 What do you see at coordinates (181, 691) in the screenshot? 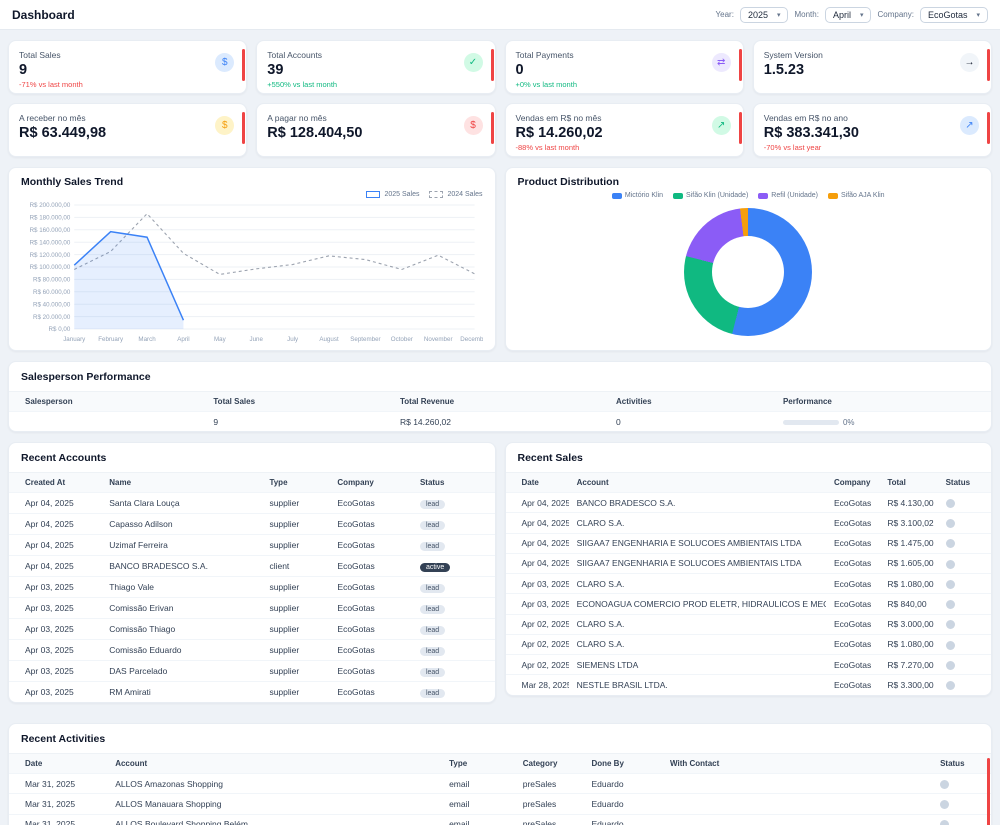
I see `table-cell: RM Amirati` at bounding box center [181, 691].